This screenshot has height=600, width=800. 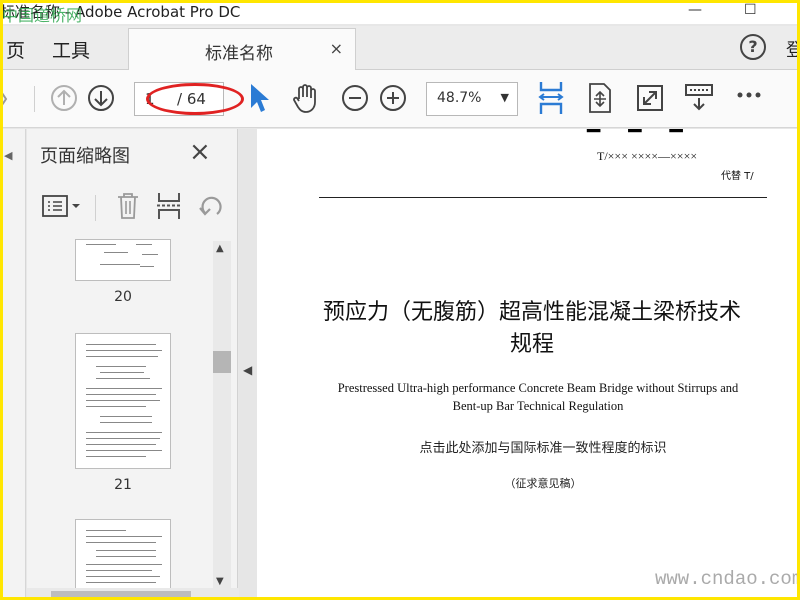 I want to click on document-tab: 标准名称 ×, so click(x=242, y=49).